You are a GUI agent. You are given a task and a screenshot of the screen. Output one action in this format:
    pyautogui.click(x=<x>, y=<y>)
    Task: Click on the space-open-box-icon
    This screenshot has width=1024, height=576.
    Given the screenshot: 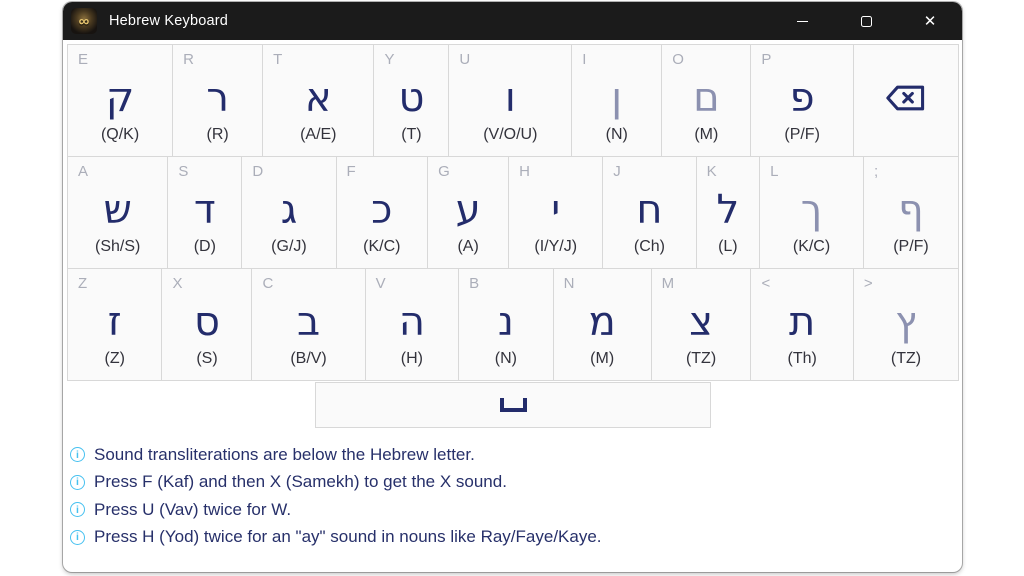 What is the action you would take?
    pyautogui.click(x=513, y=405)
    